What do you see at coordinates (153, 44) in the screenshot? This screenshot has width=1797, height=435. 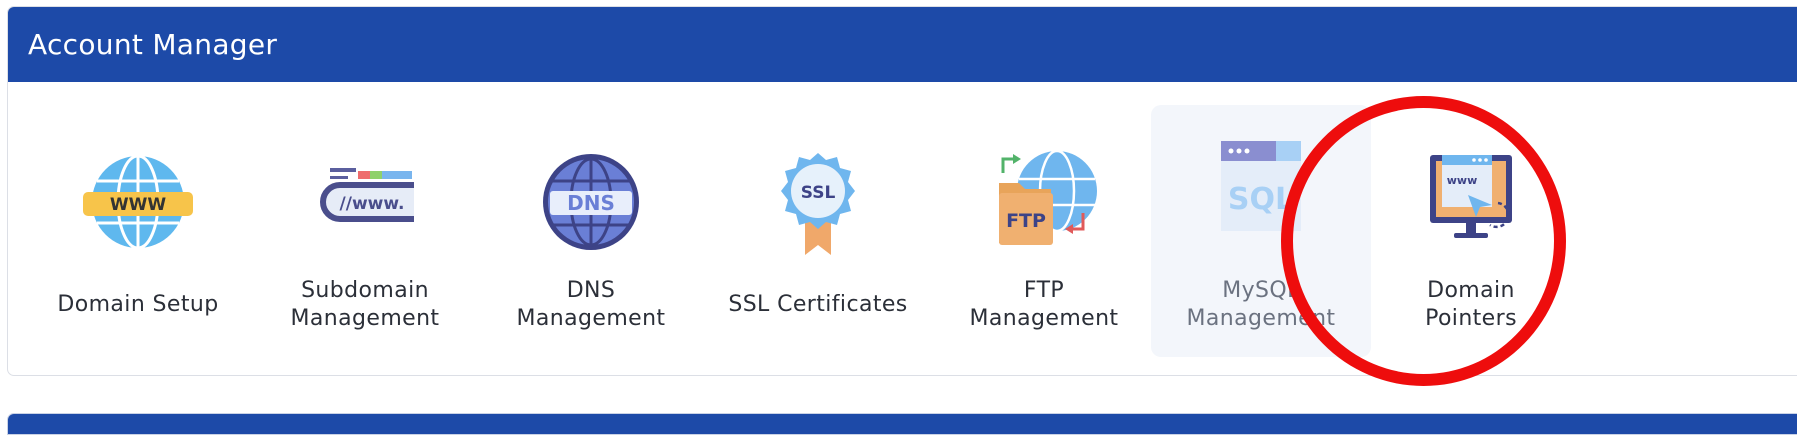 I see `panel-title: Account Manager` at bounding box center [153, 44].